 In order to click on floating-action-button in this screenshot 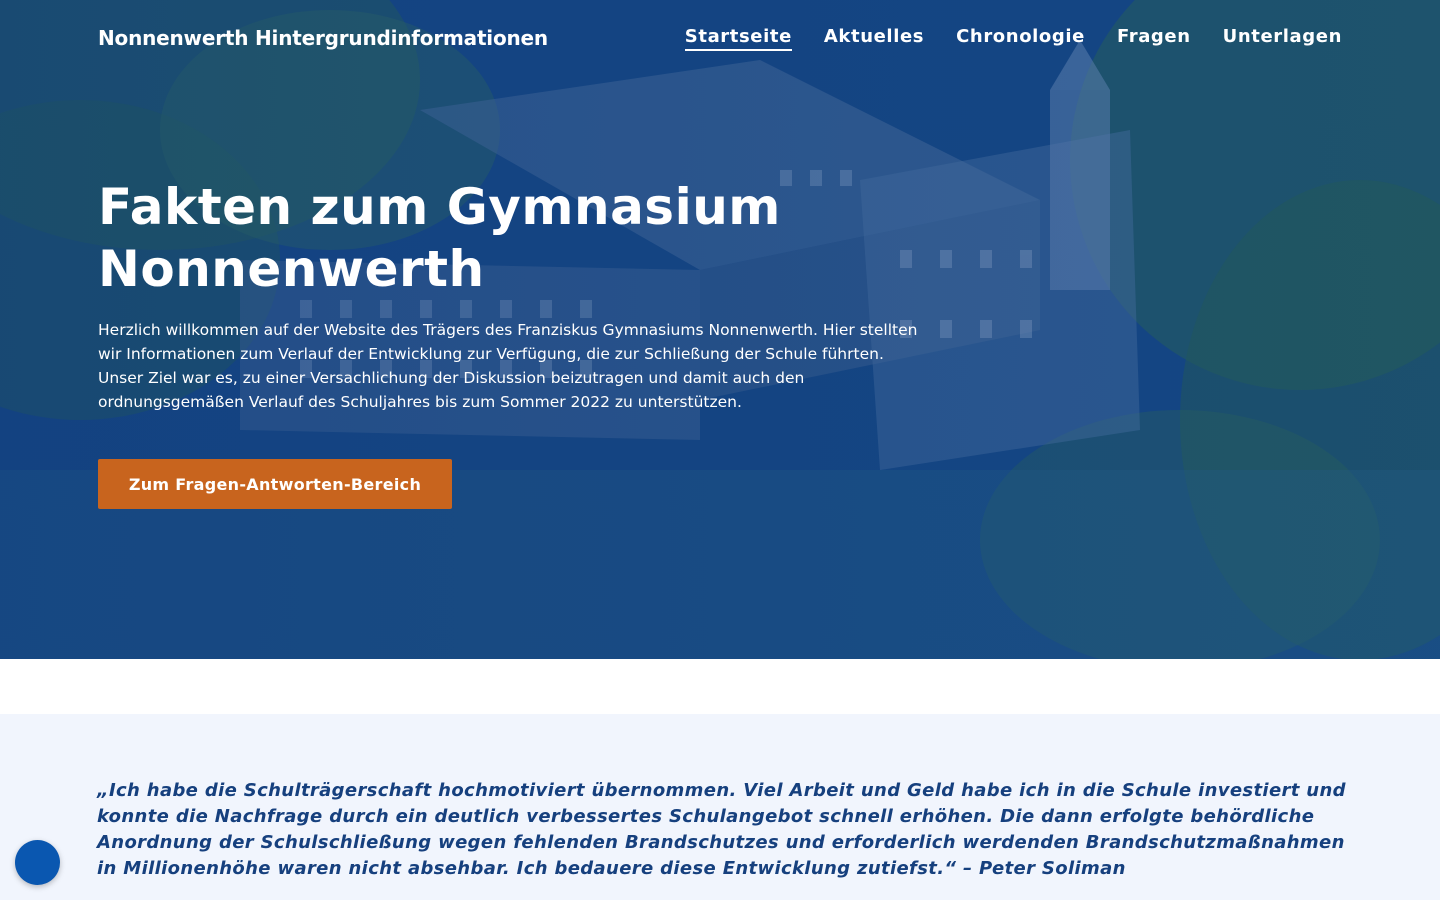, I will do `click(37, 862)`.